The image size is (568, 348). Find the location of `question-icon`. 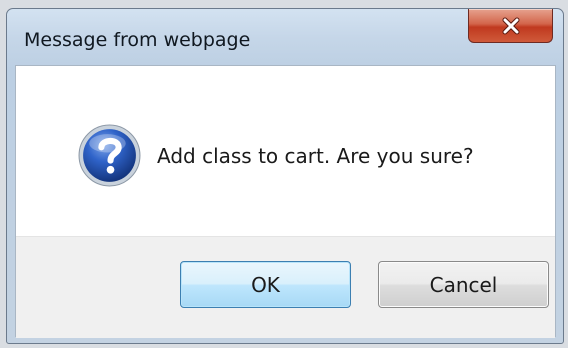

question-icon is located at coordinates (109, 155).